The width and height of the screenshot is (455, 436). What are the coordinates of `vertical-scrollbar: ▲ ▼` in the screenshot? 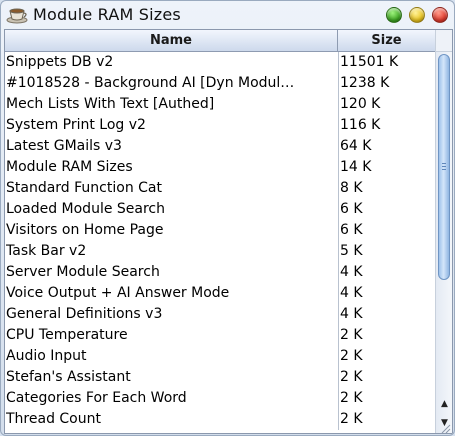 It's located at (443, 231).